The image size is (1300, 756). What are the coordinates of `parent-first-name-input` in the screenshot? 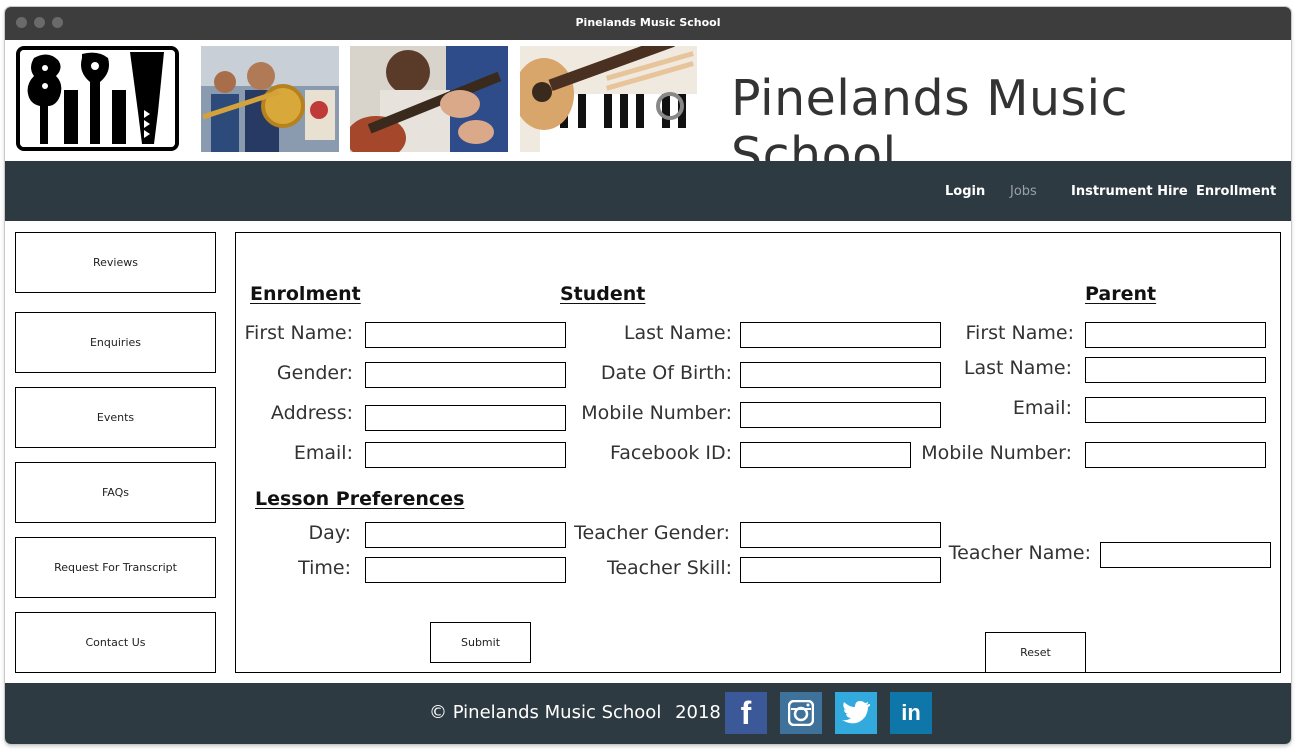 It's located at (1175, 335).